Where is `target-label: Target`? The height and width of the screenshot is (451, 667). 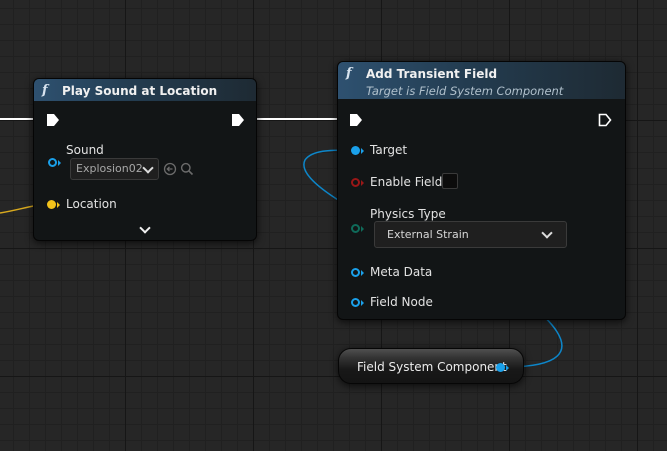
target-label: Target is located at coordinates (389, 150).